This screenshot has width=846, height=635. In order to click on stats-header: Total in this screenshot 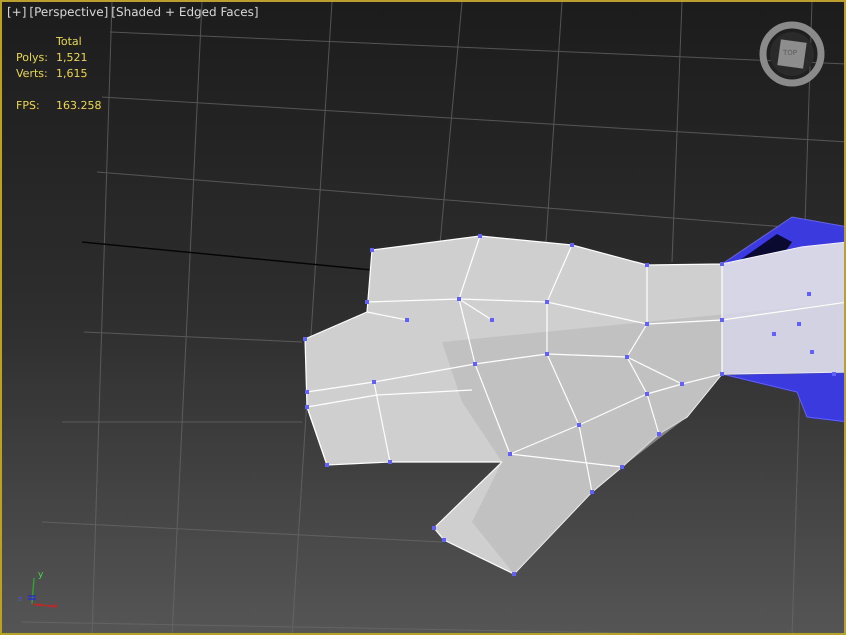, I will do `click(69, 42)`.